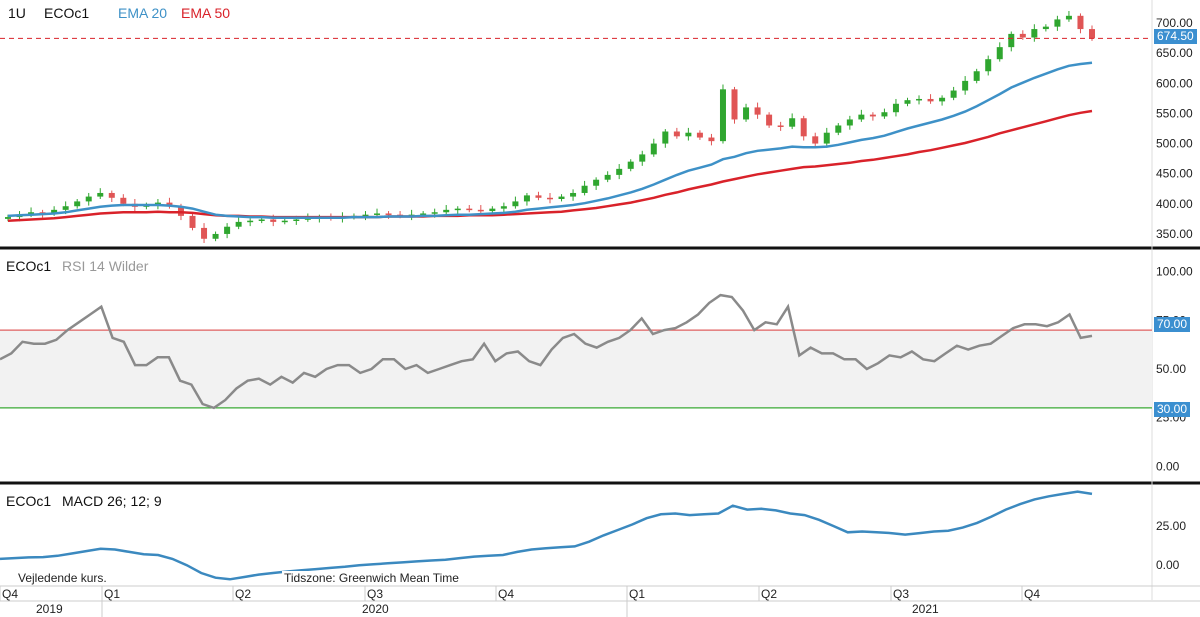  Describe the element at coordinates (1174, 23) in the screenshot. I see `y-tick-label: 700.00` at that location.